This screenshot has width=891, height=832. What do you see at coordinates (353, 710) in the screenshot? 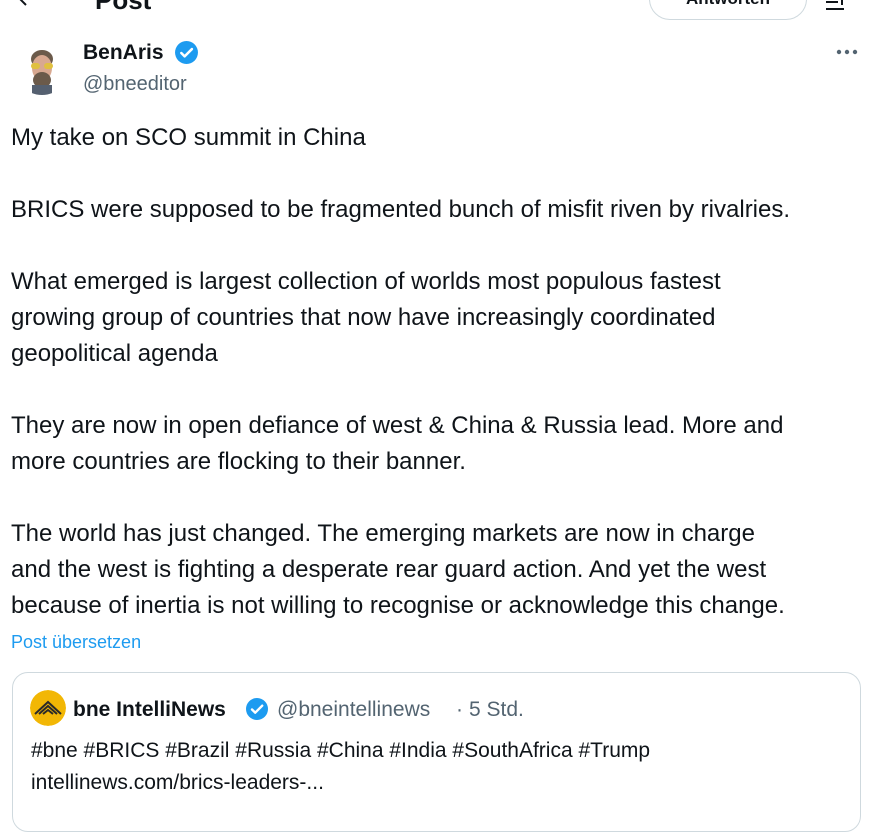
I see `quote-author-handle: @bneintellinews` at bounding box center [353, 710].